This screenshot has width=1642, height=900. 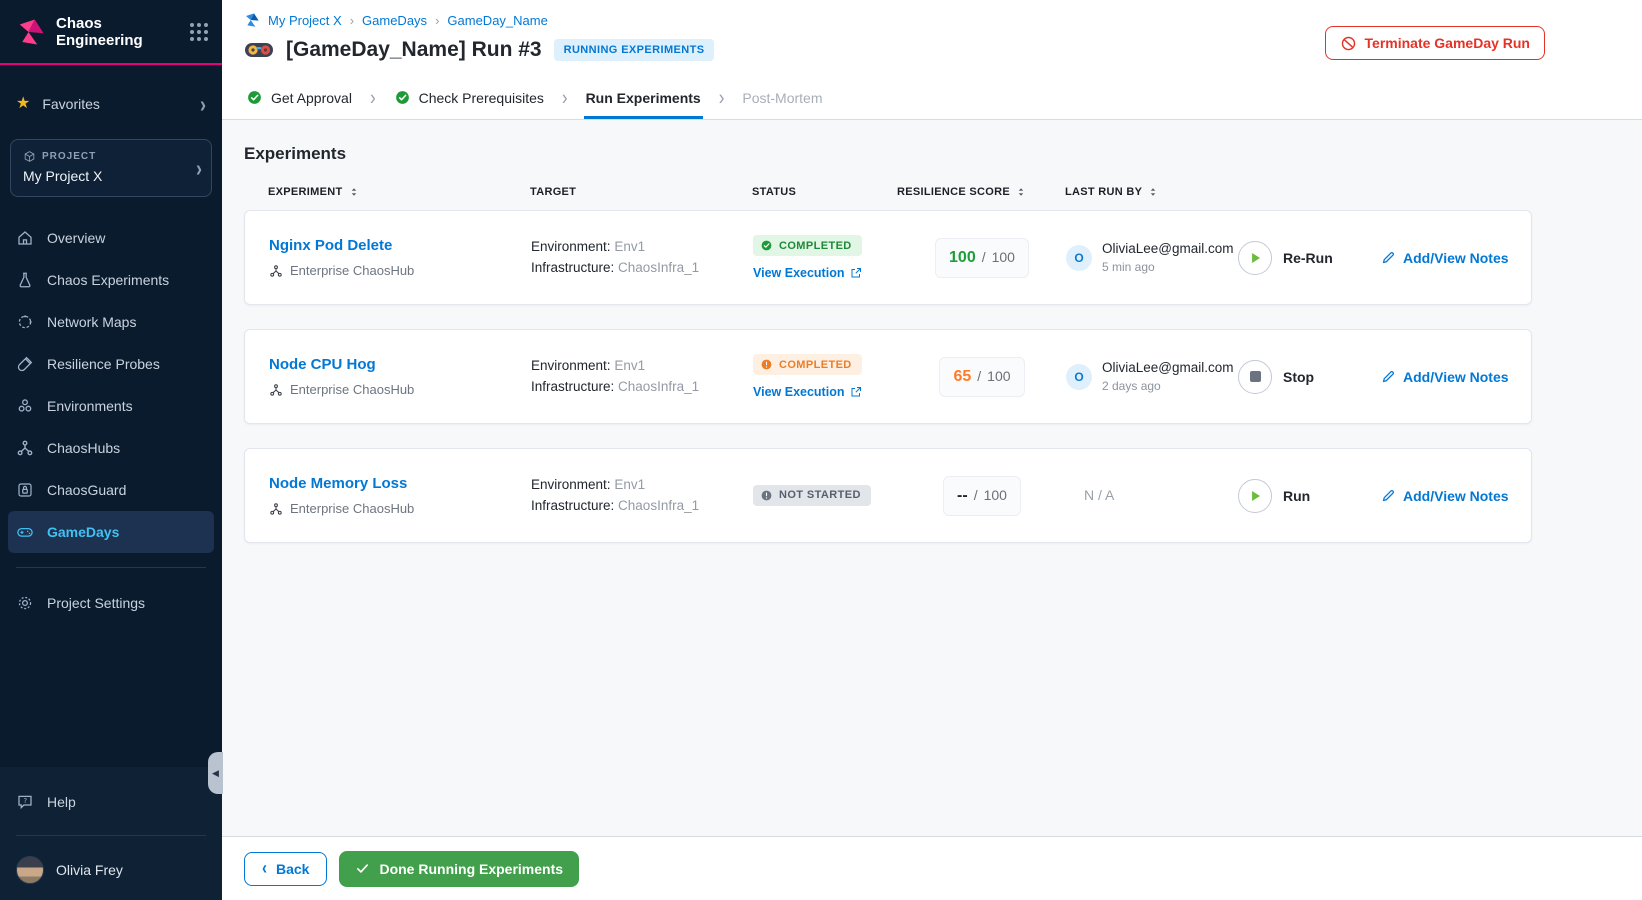 I want to click on experiment-link: Node Memory Loss, so click(x=338, y=483).